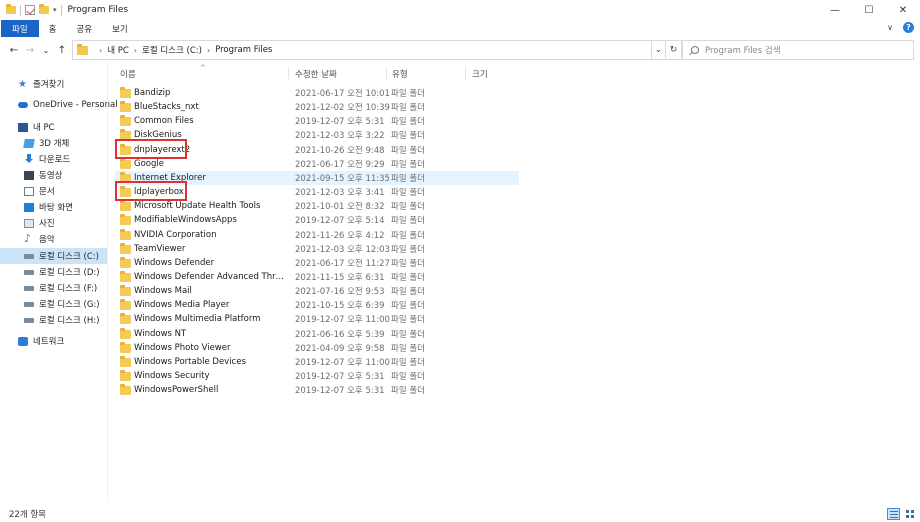  Describe the element at coordinates (62, 50) in the screenshot. I see `up-button: ↑` at that location.